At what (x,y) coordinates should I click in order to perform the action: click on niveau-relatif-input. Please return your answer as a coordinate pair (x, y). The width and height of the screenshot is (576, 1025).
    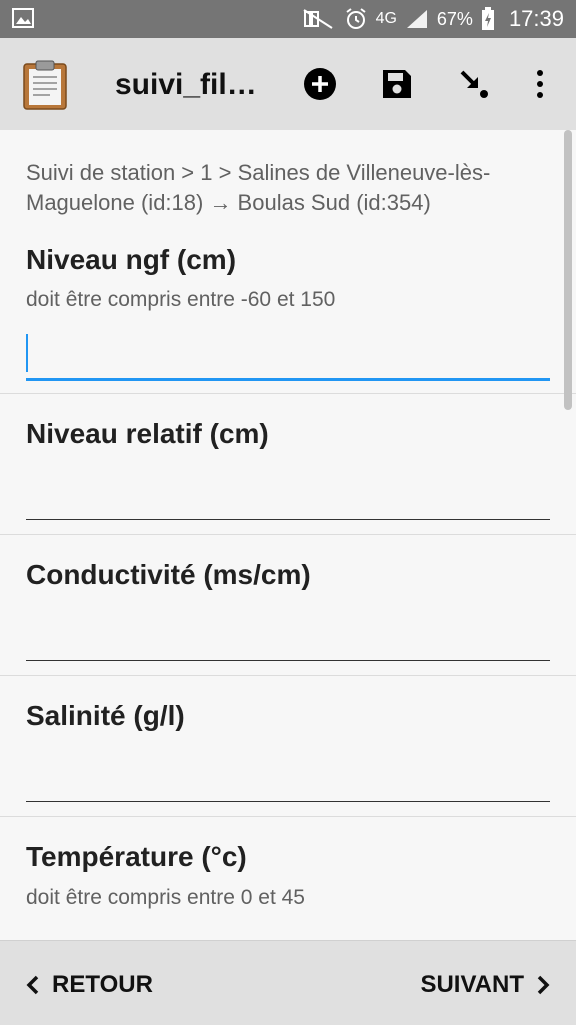
    Looking at the image, I should click on (288, 495).